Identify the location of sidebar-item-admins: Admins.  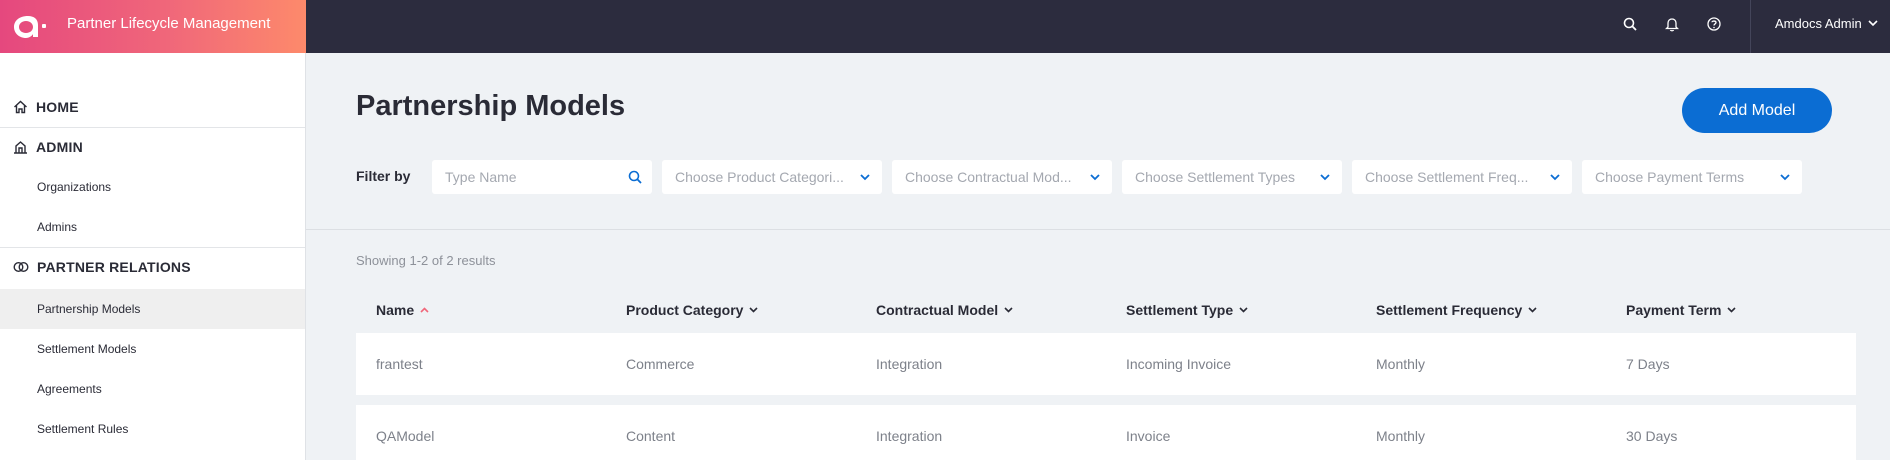
(152, 227).